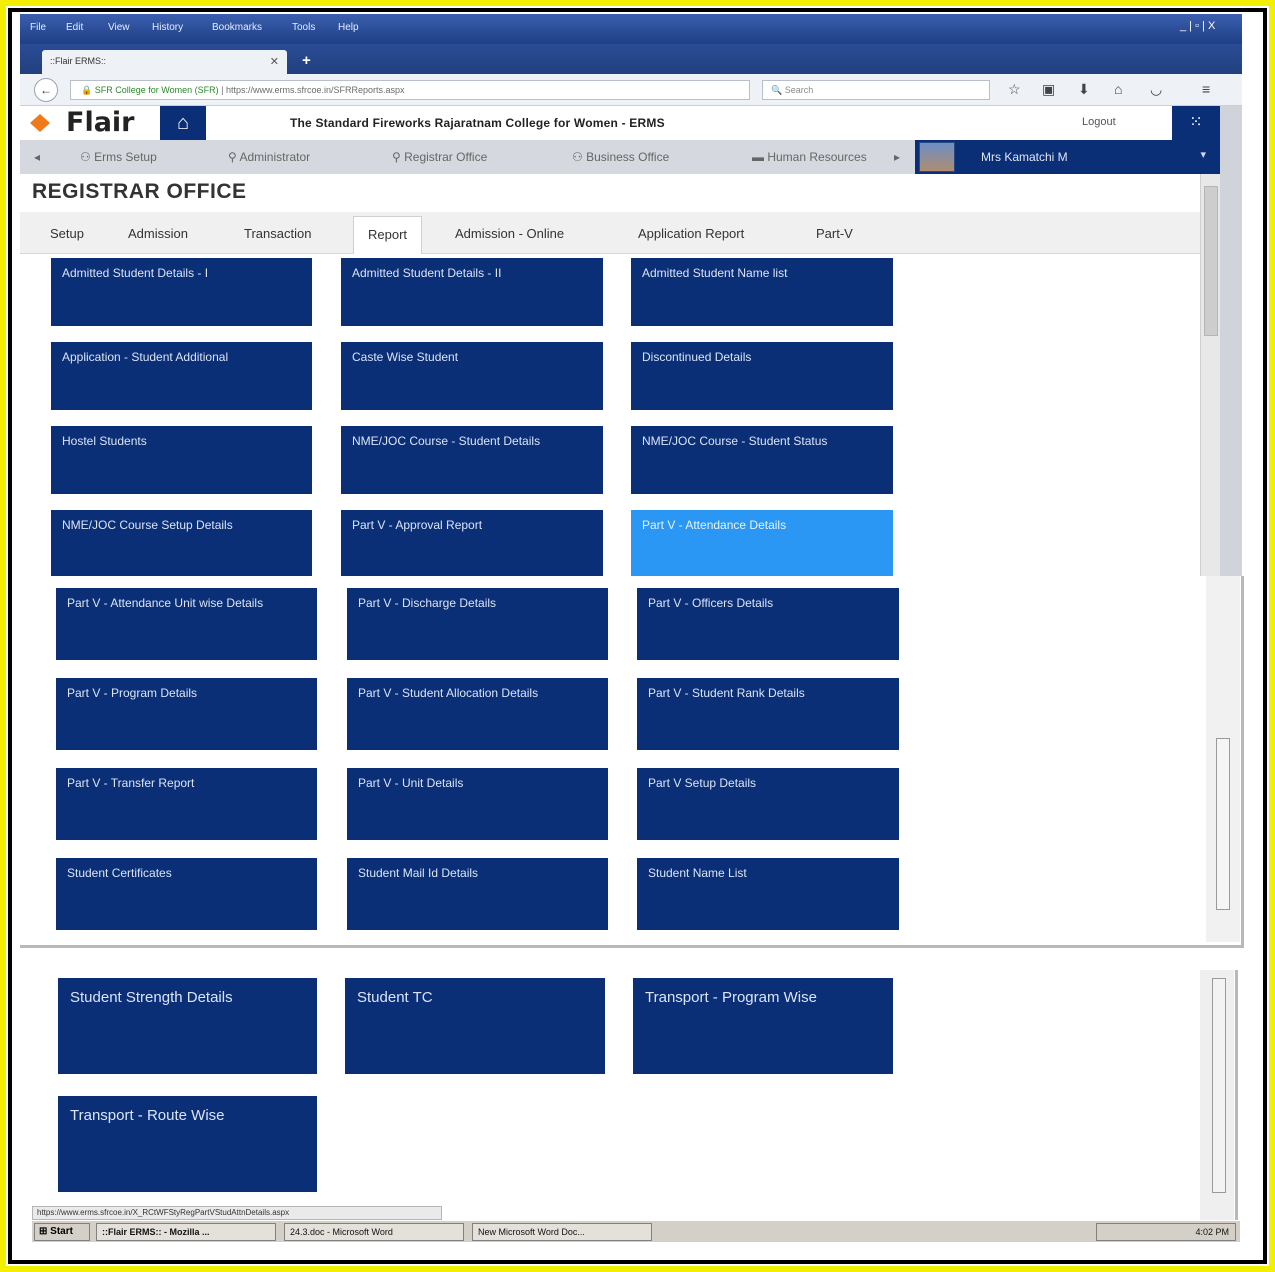 Image resolution: width=1275 pixels, height=1272 pixels. What do you see at coordinates (477, 804) in the screenshot?
I see `report-tile: Part V - Unit Details` at bounding box center [477, 804].